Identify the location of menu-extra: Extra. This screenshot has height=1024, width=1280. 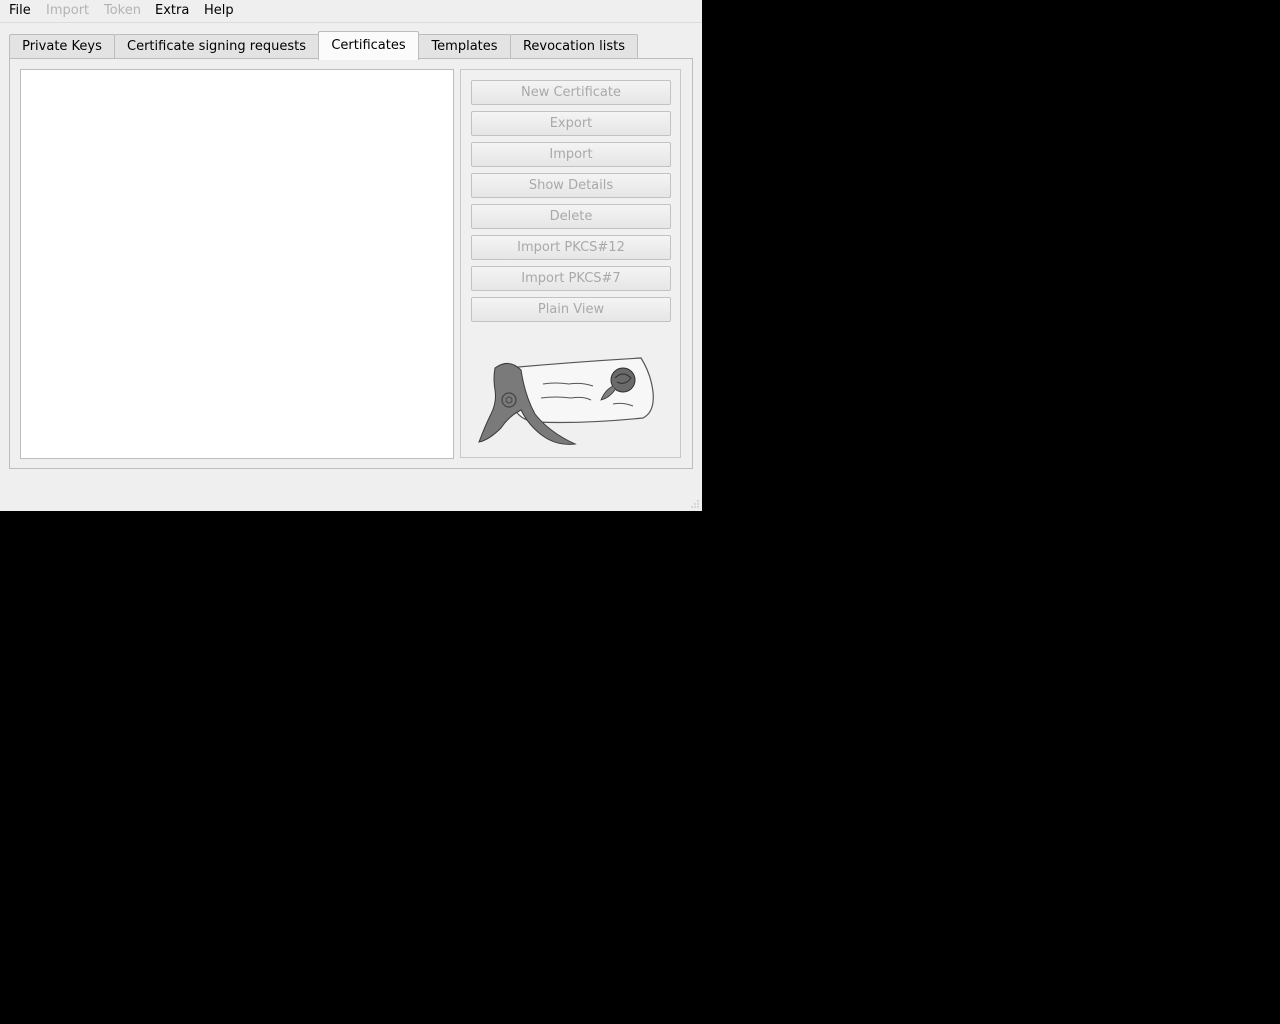
(172, 11).